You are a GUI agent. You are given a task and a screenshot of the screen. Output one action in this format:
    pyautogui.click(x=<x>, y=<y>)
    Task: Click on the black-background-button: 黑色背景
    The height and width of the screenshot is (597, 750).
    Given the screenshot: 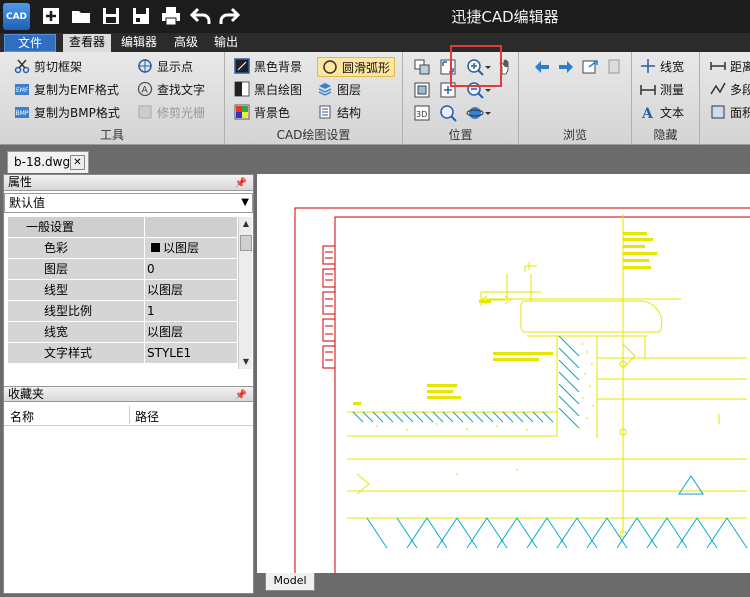 What is the action you would take?
    pyautogui.click(x=268, y=67)
    